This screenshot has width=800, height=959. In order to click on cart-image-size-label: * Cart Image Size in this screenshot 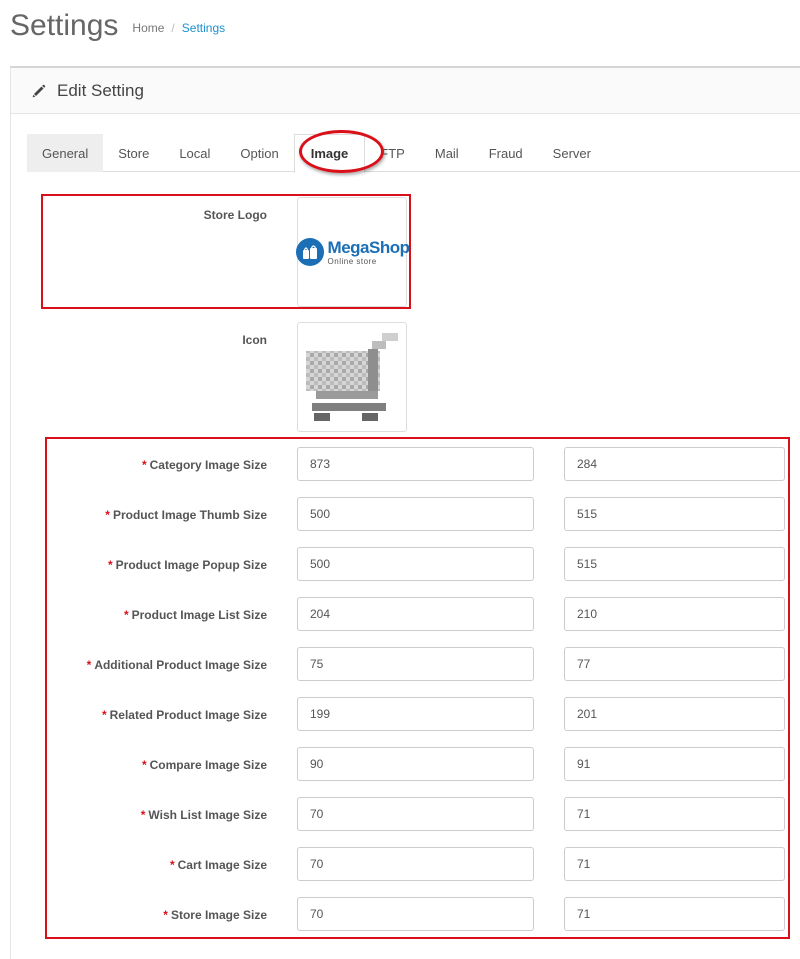, I will do `click(147, 865)`.